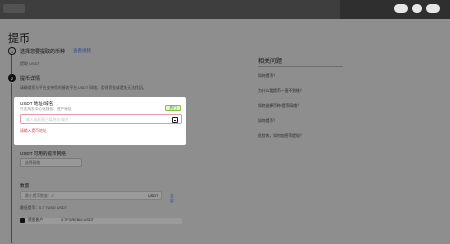 This screenshot has width=450, height=244. Describe the element at coordinates (173, 108) in the screenshot. I see `hot-badge: 热门` at that location.